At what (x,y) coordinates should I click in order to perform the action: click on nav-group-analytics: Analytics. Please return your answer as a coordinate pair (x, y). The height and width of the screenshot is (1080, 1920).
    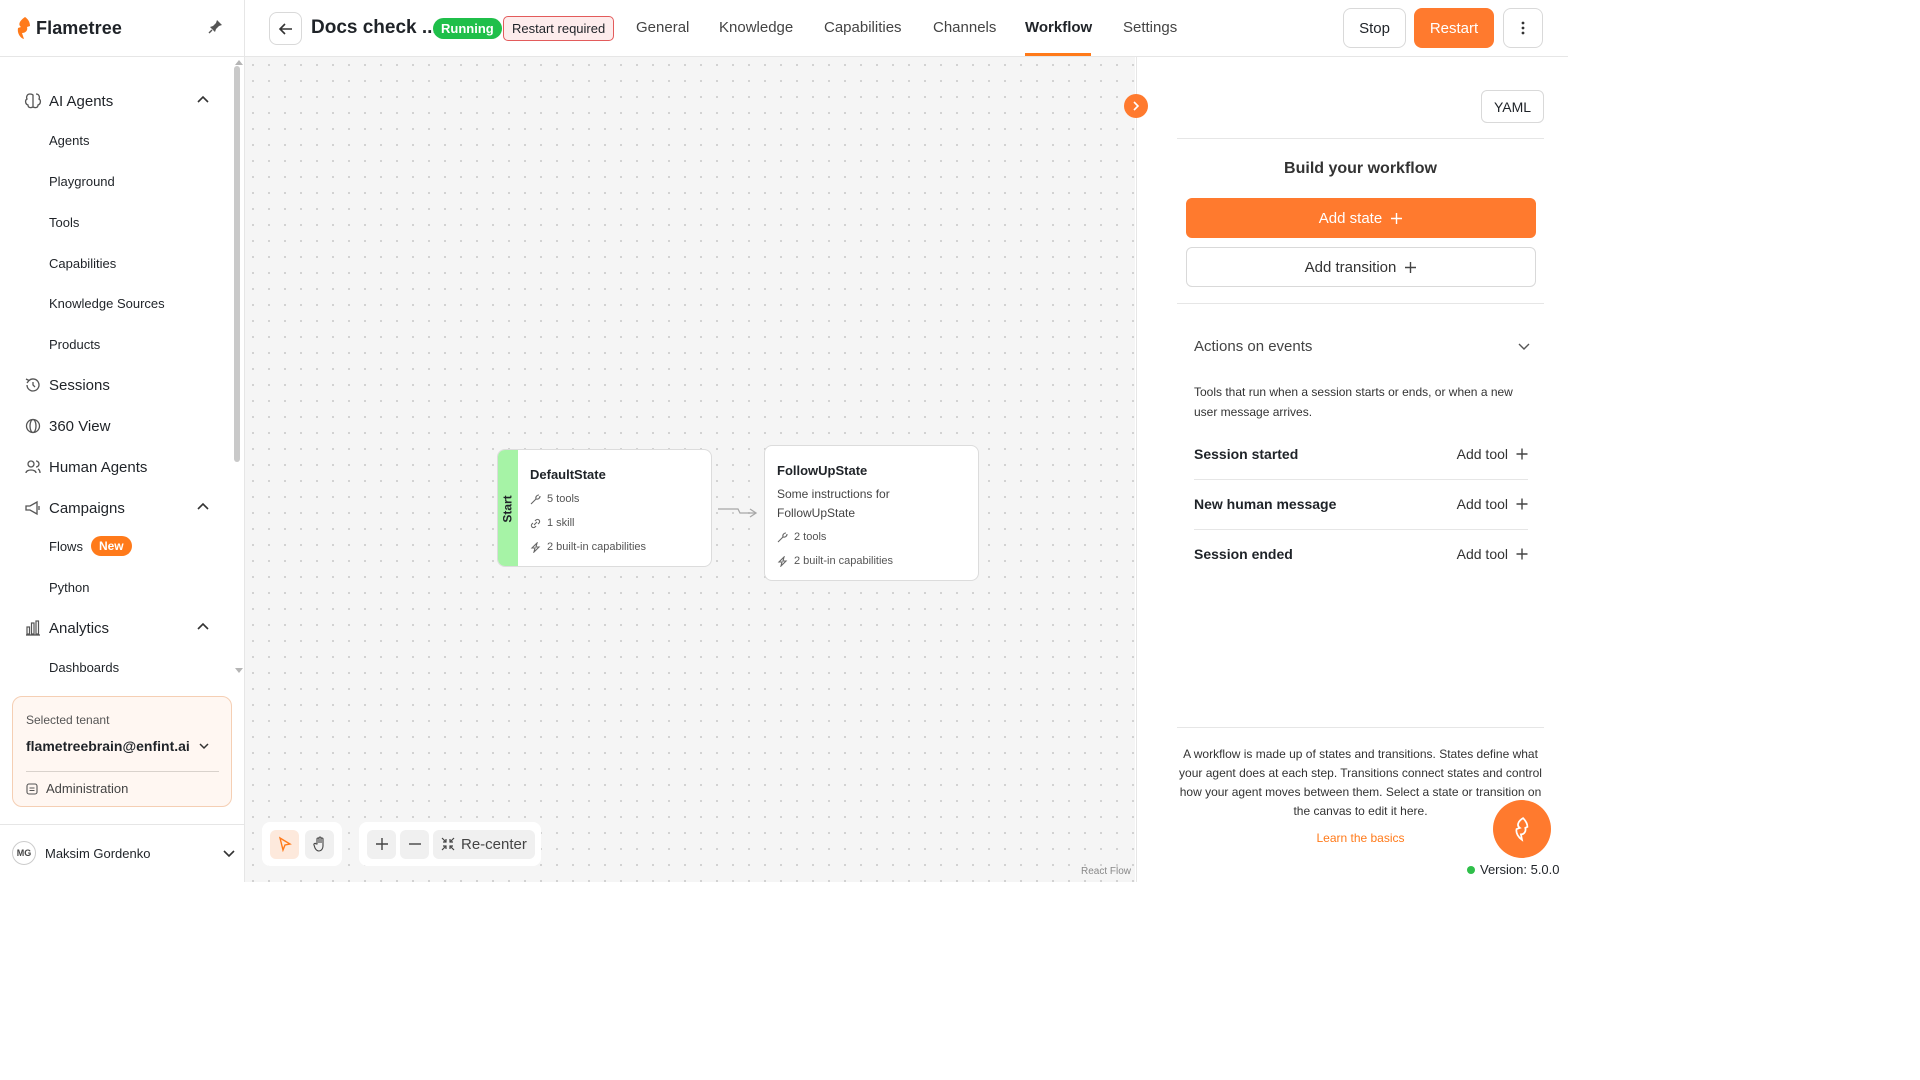
    Looking at the image, I should click on (122, 628).